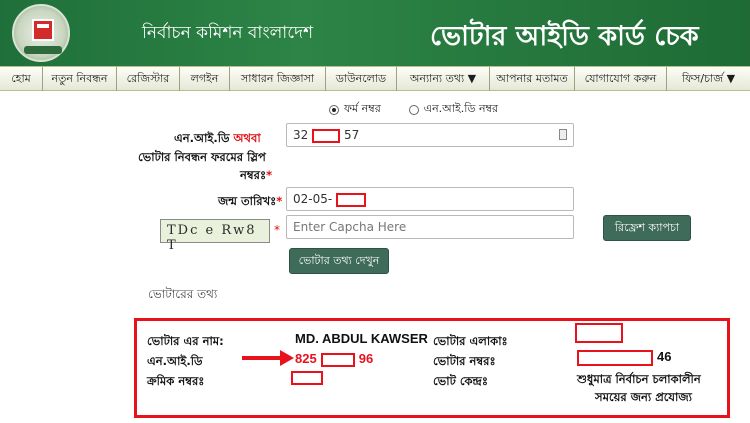 The height and width of the screenshot is (423, 750). Describe the element at coordinates (621, 79) in the screenshot. I see `nav-item-contact: যোগাযোগ করুন` at that location.